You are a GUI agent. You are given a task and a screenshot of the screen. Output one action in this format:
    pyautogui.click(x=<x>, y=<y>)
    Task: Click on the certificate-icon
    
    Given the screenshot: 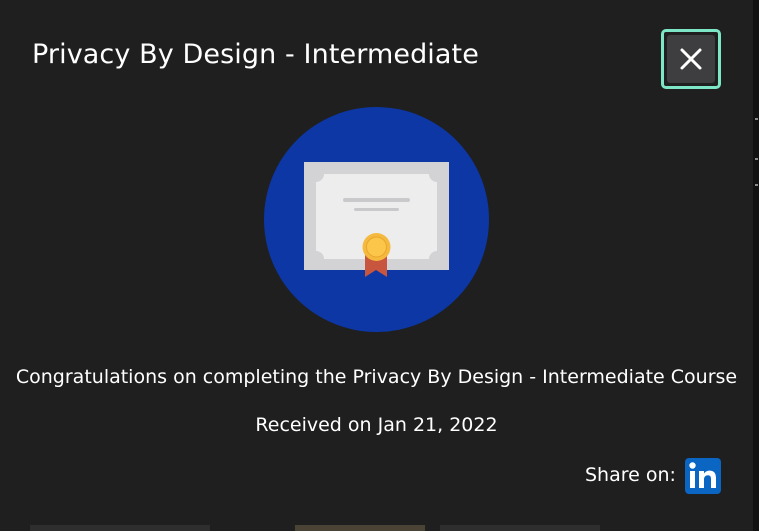 What is the action you would take?
    pyautogui.click(x=376, y=219)
    